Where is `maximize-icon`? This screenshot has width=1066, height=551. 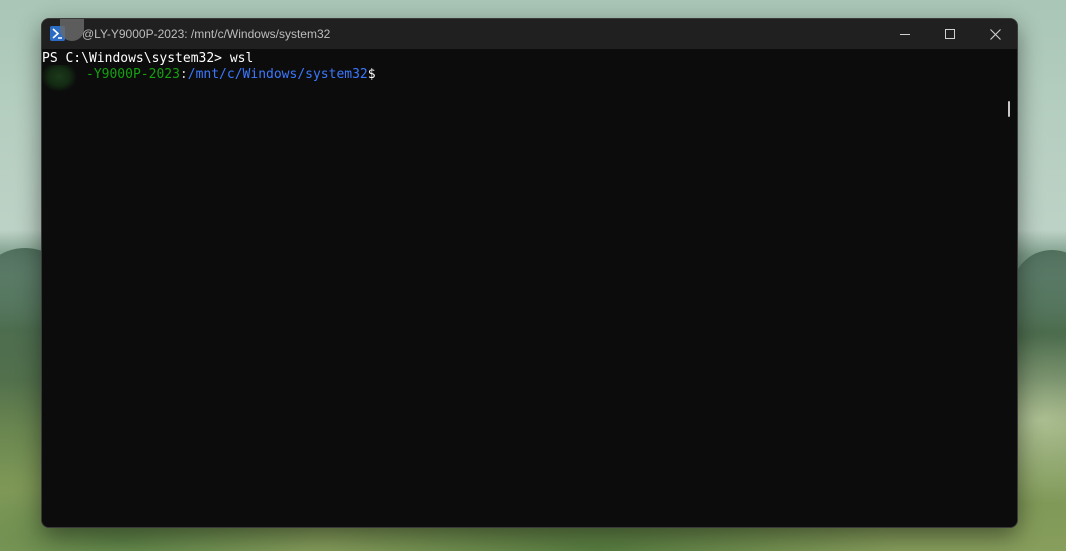 maximize-icon is located at coordinates (950, 34).